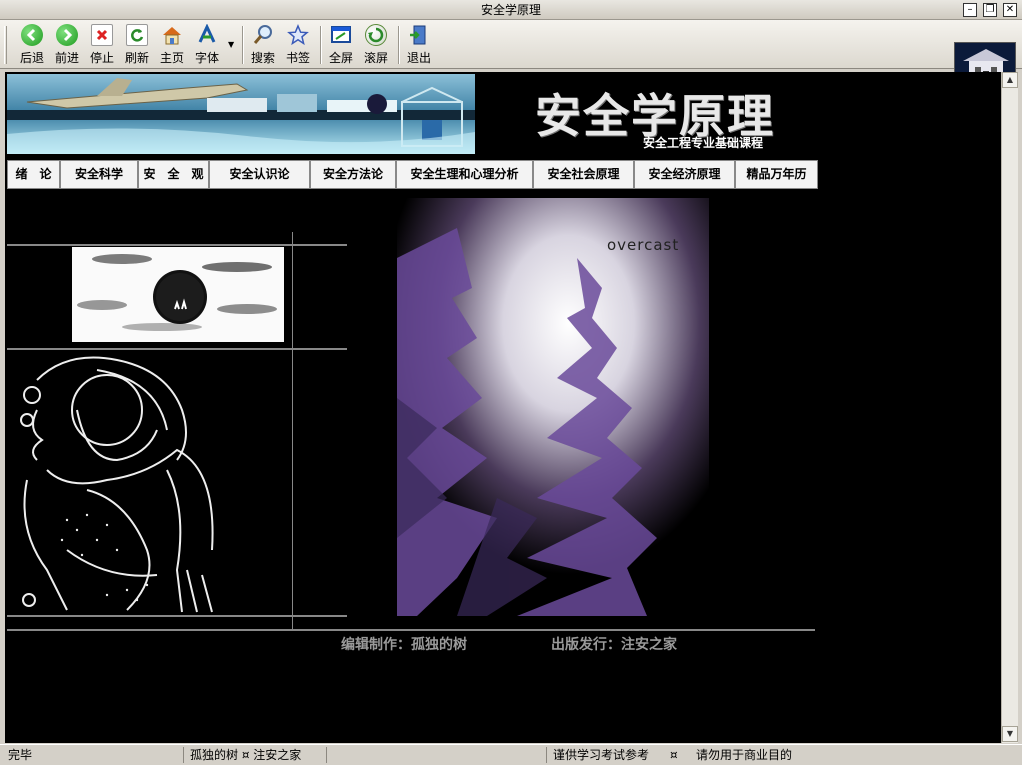  What do you see at coordinates (1010, 734) in the screenshot?
I see `scroll-down-arrow-icon: ▼` at bounding box center [1010, 734].